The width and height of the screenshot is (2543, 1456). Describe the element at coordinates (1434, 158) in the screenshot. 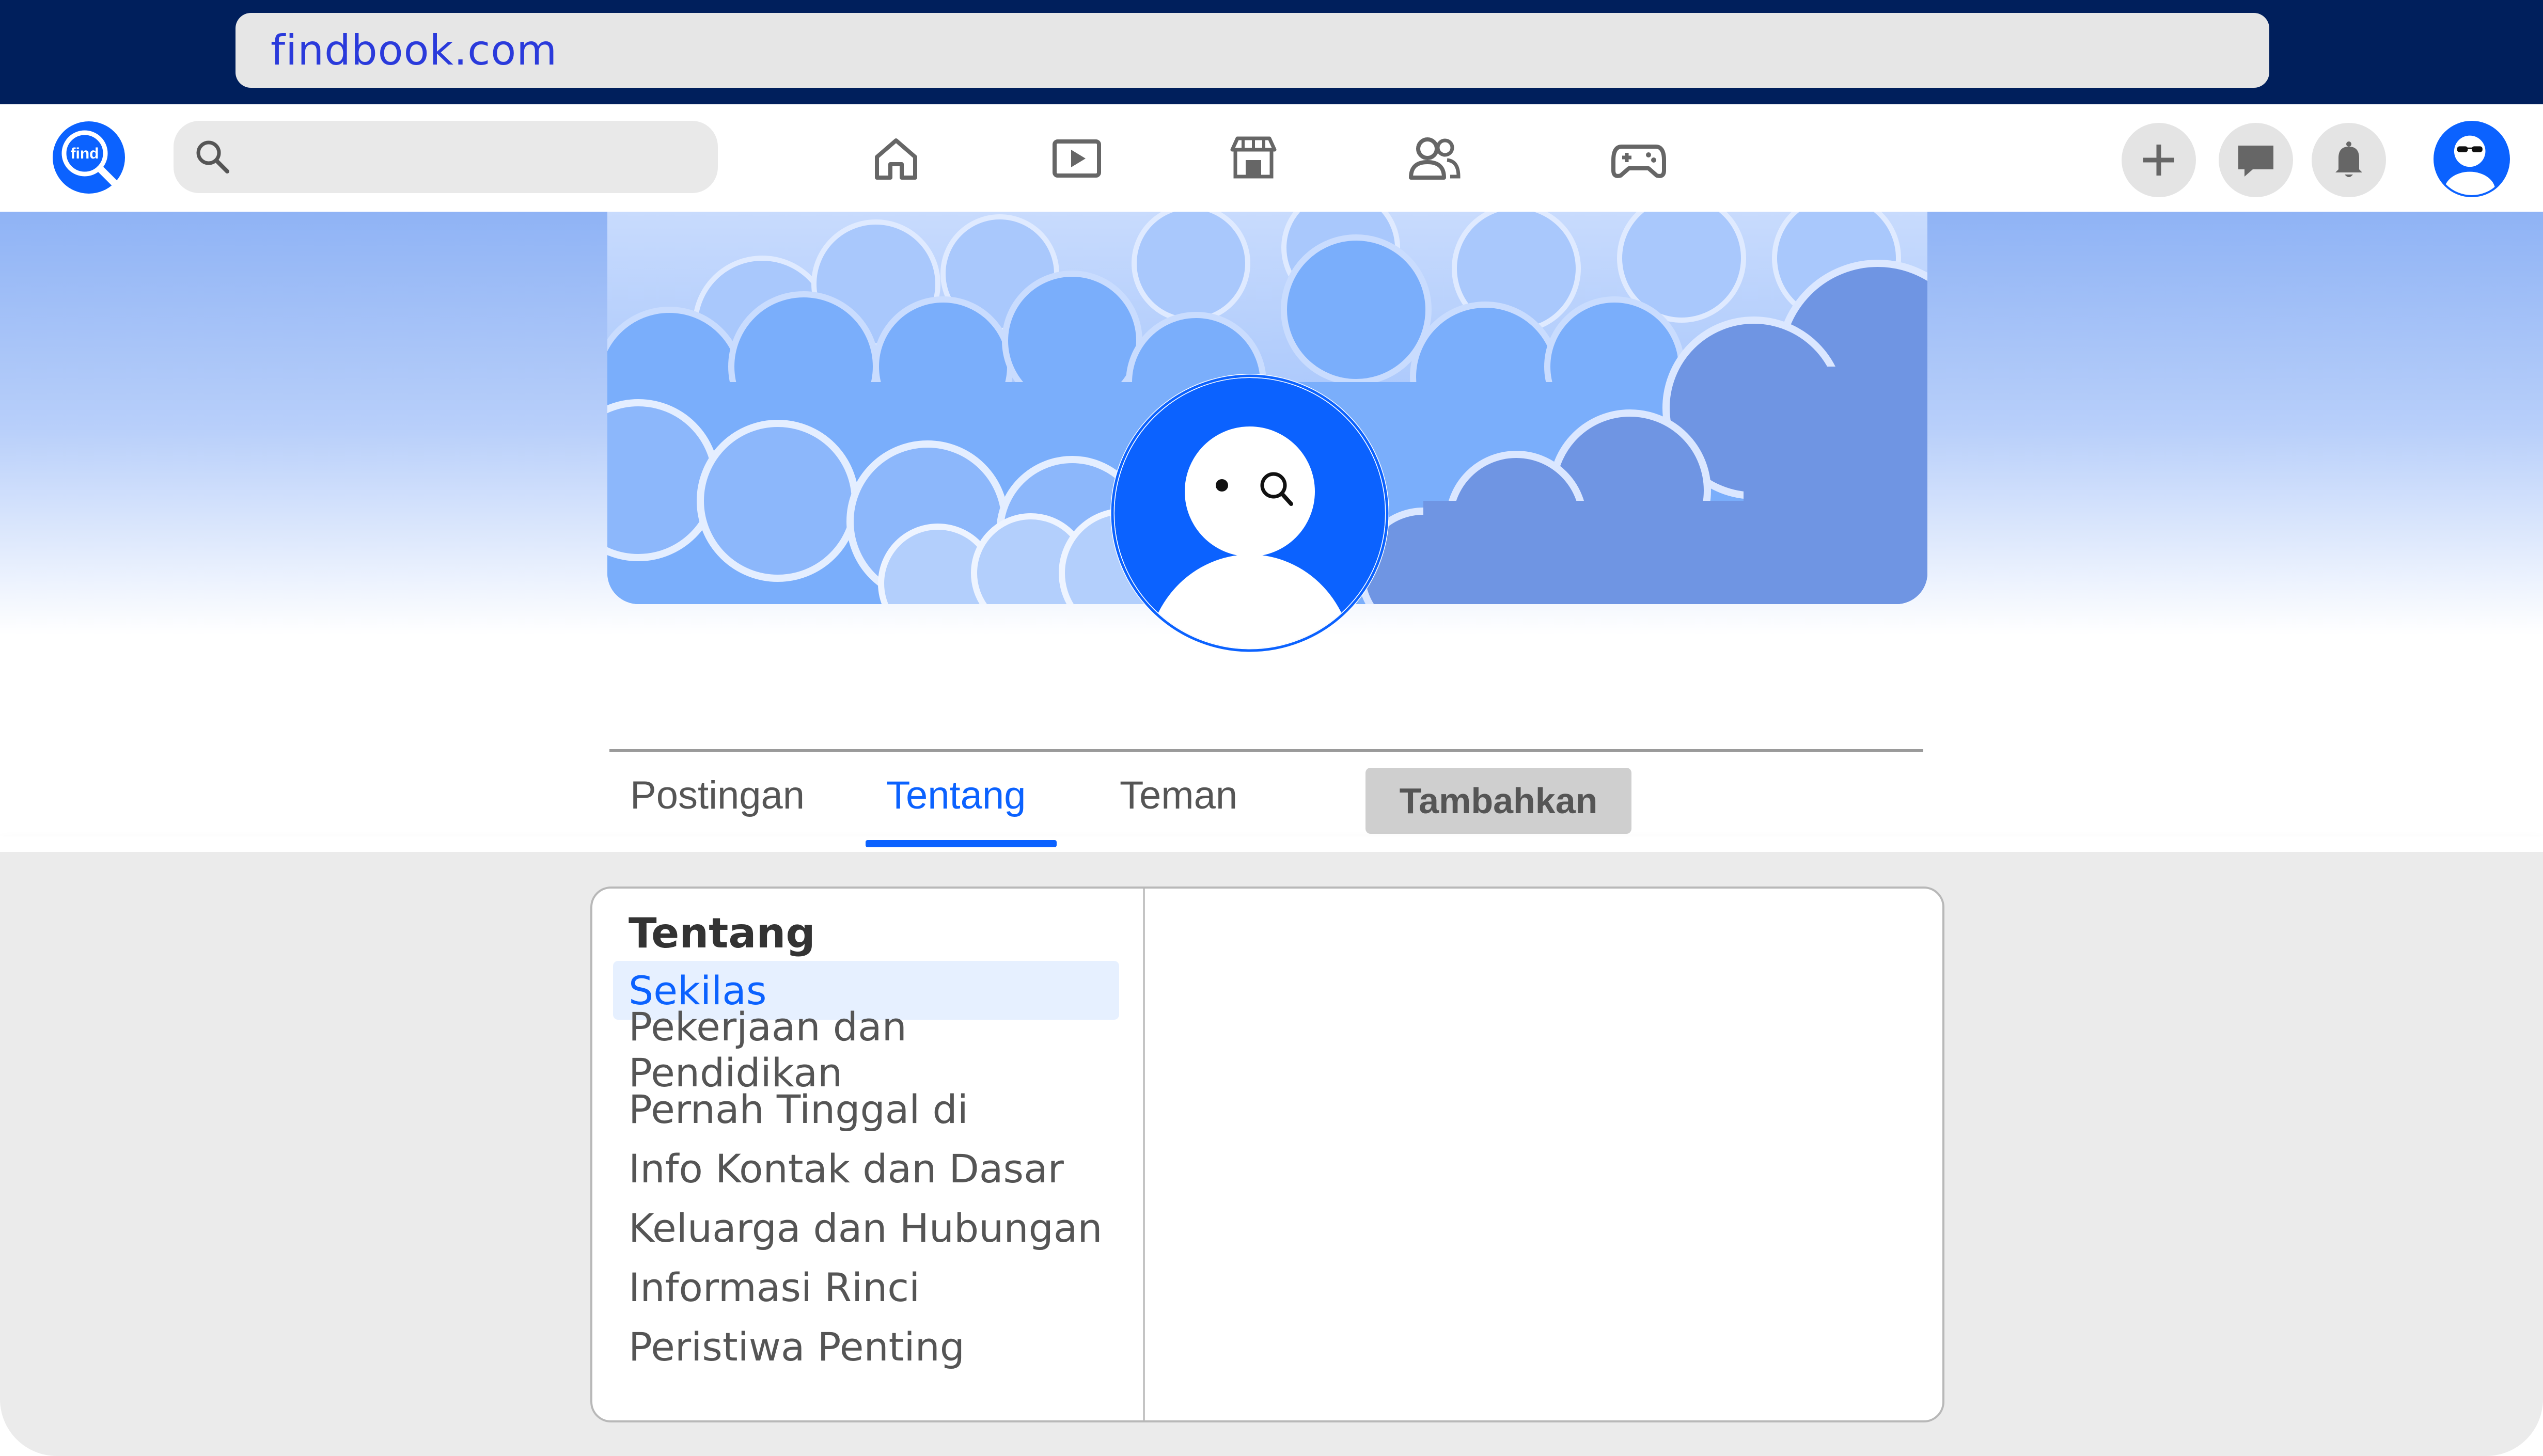

I see `friends-icon` at that location.